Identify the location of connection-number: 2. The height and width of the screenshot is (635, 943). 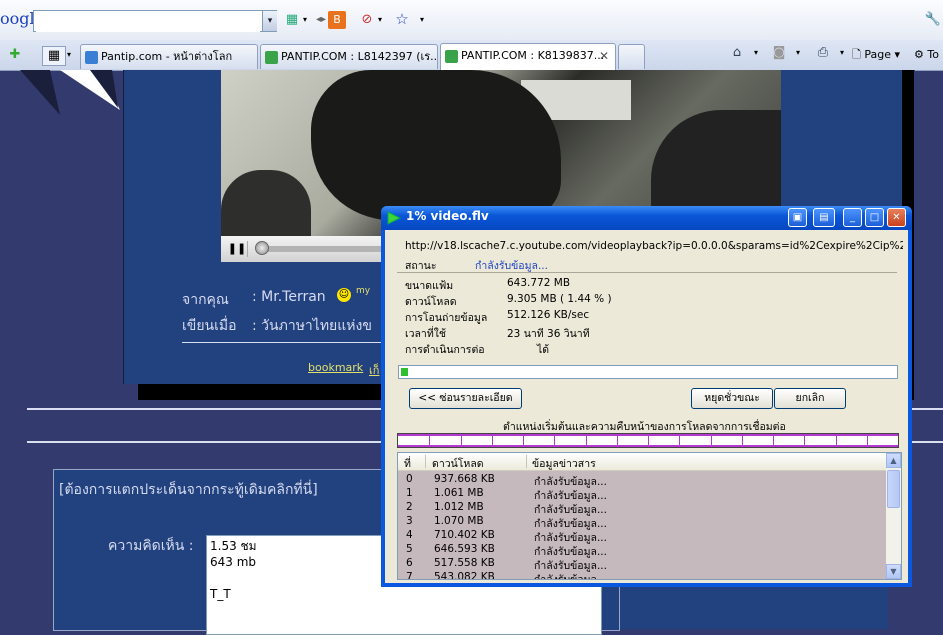
(409, 507).